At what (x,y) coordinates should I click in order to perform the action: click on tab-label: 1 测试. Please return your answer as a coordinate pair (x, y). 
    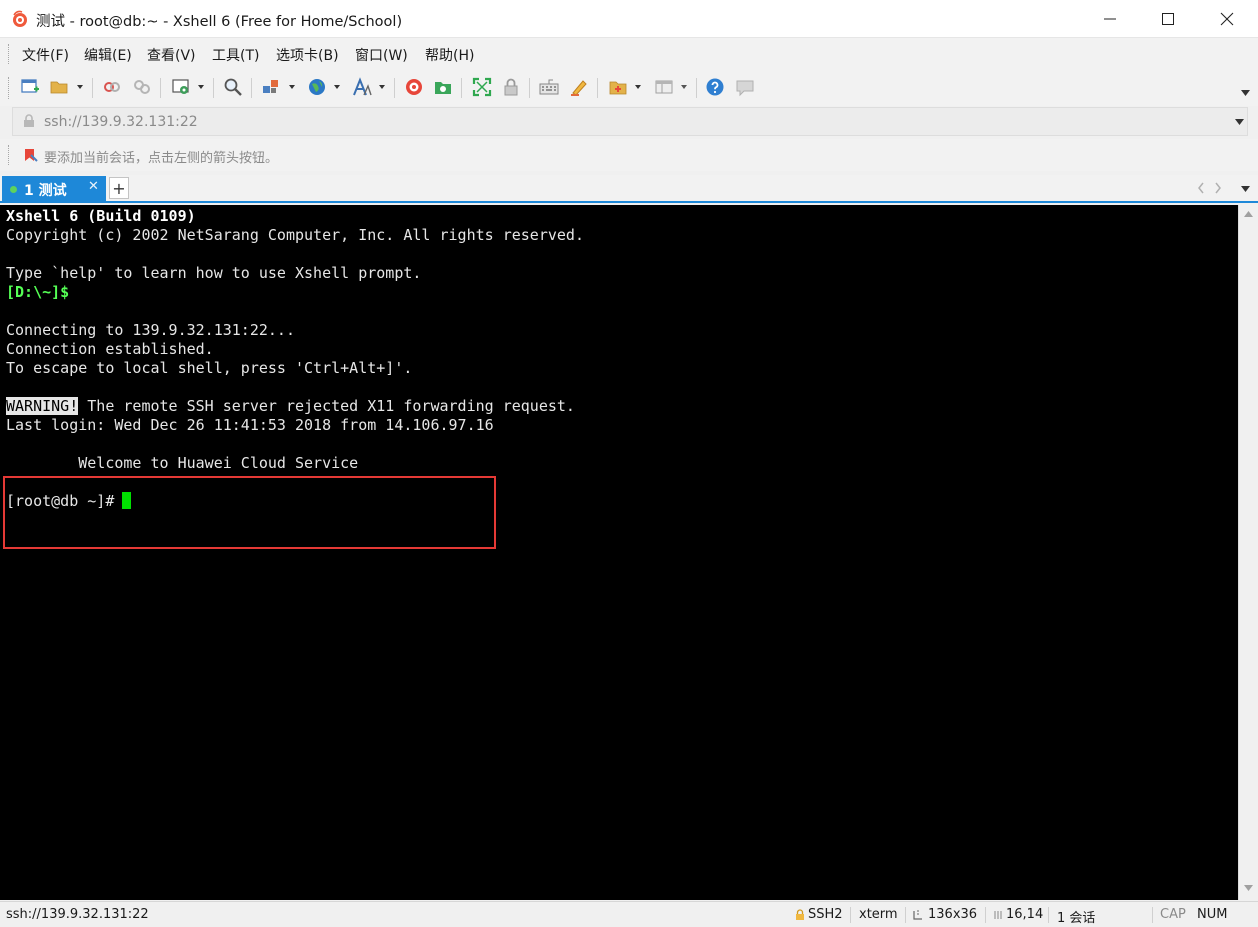
    Looking at the image, I should click on (45, 191).